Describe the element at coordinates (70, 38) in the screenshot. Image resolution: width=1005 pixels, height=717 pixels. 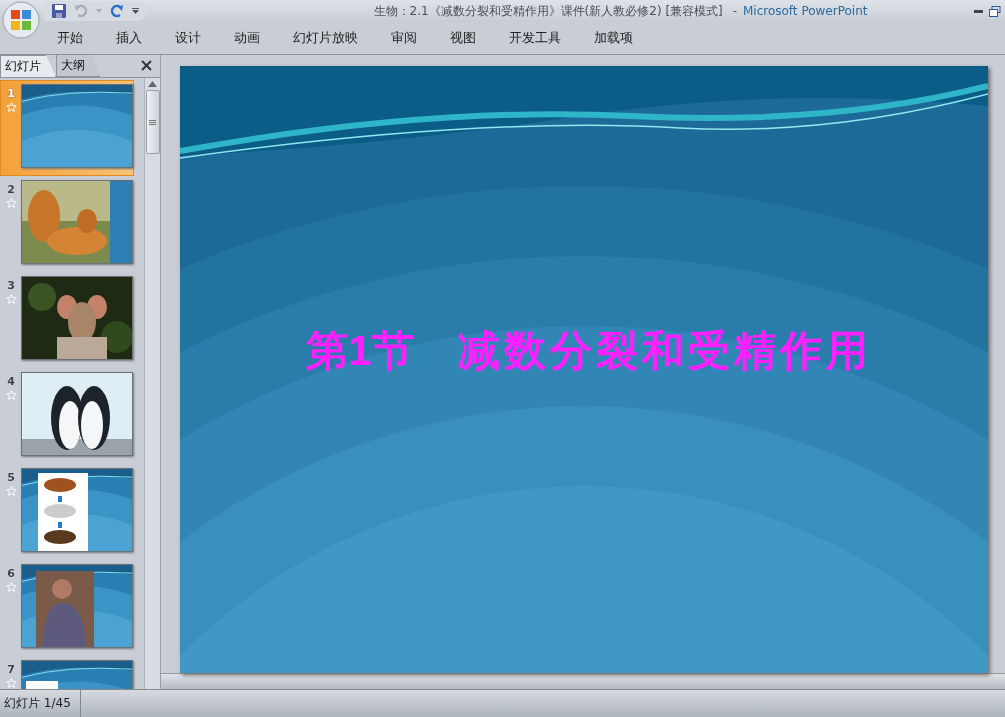
I see `ribbon-tab: 开始` at that location.